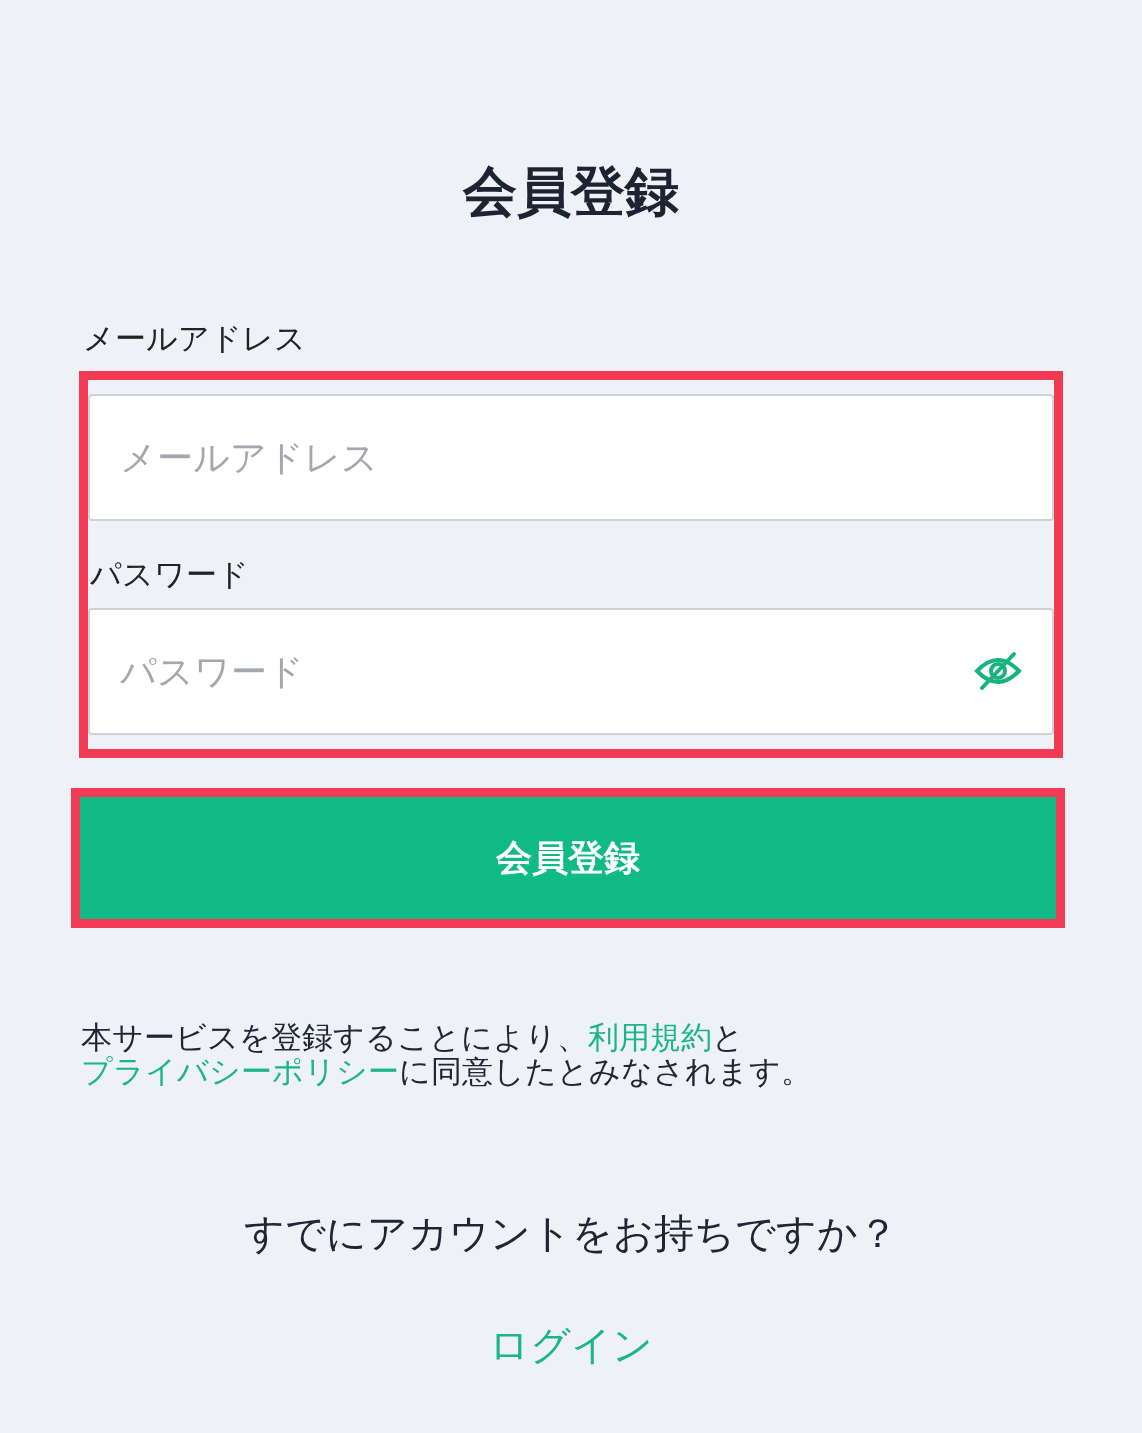 Image resolution: width=1142 pixels, height=1433 pixels. Describe the element at coordinates (170, 575) in the screenshot. I see `field-label: パスワード` at that location.